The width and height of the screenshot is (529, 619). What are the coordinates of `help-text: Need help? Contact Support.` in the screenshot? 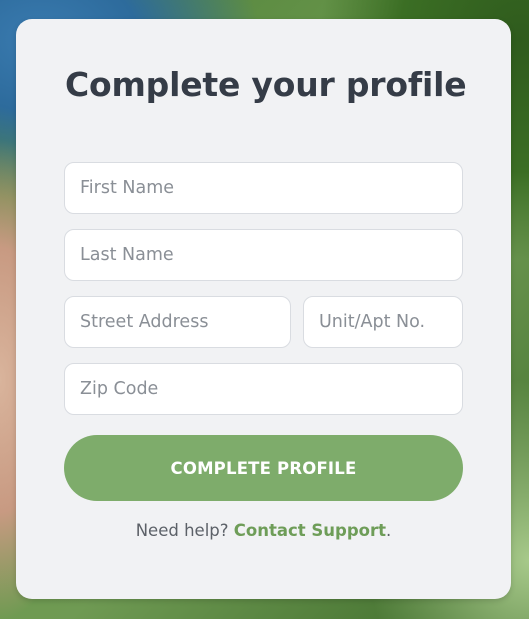 It's located at (263, 530).